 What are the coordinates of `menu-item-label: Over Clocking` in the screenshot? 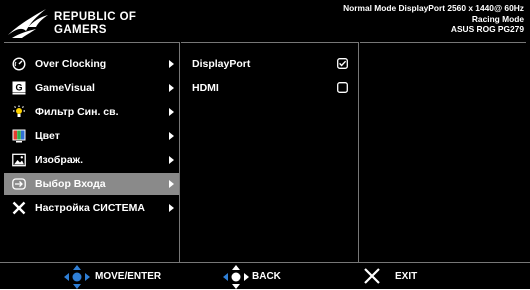 It's located at (71, 64).